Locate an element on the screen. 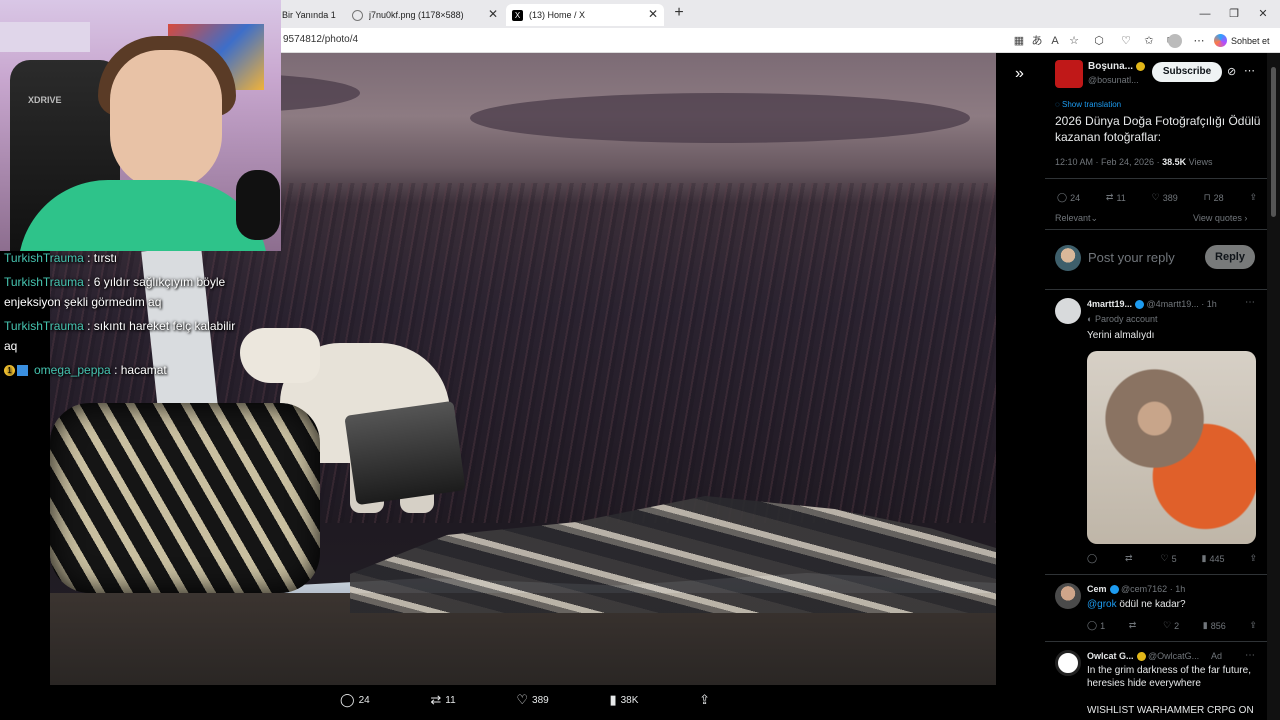 Image resolution: width=1280 pixels, height=720 pixels. views-action: ▮ 38K is located at coordinates (623, 700).